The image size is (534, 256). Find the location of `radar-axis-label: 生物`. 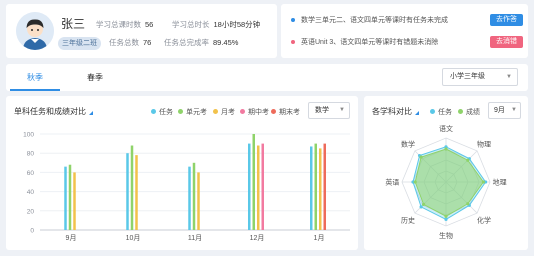

radar-axis-label: 生物 is located at coordinates (446, 235).